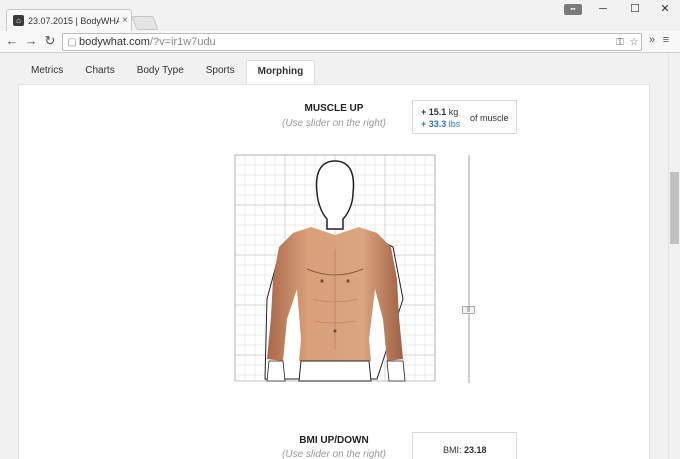  Describe the element at coordinates (674, 208) in the screenshot. I see `scrollbar-thumb` at that location.